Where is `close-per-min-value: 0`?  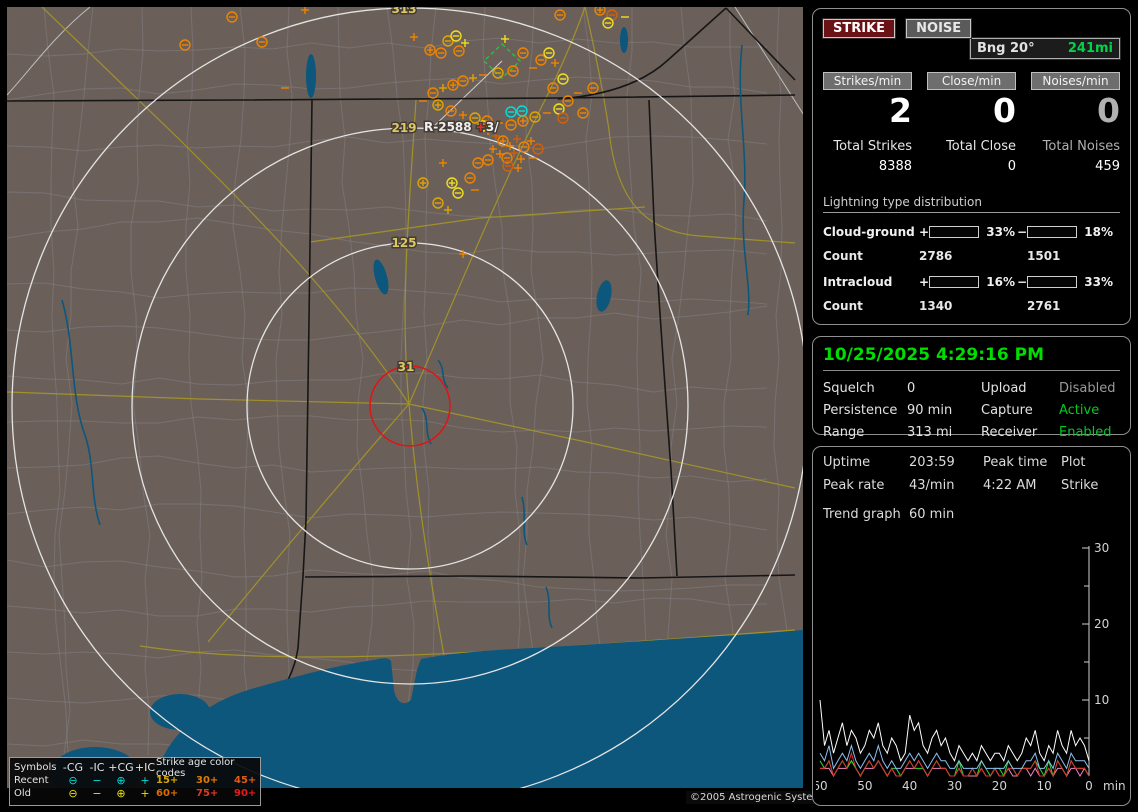 close-per-min-value: 0 is located at coordinates (1004, 110).